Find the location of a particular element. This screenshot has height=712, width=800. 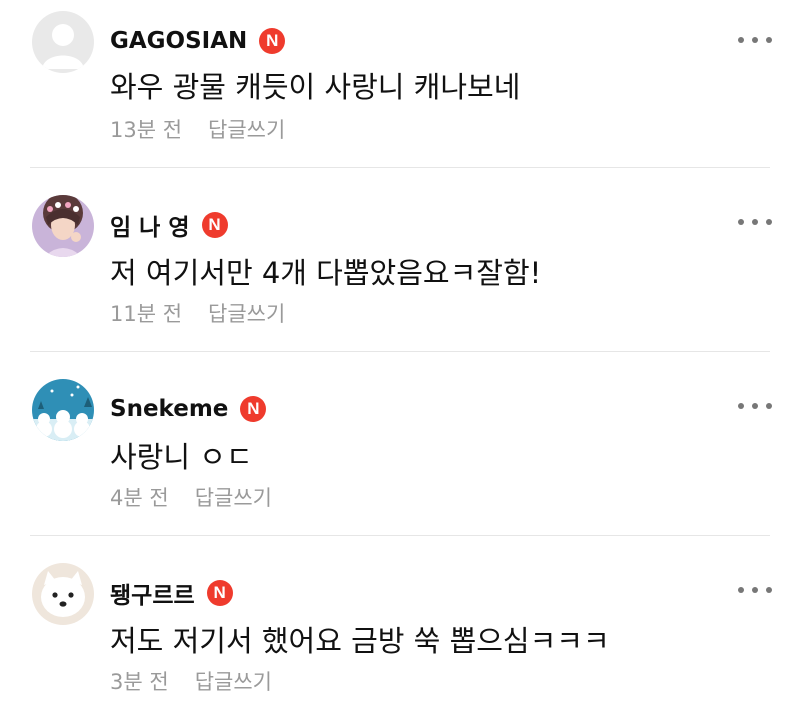

author-name: Snekeme is located at coordinates (169, 409).